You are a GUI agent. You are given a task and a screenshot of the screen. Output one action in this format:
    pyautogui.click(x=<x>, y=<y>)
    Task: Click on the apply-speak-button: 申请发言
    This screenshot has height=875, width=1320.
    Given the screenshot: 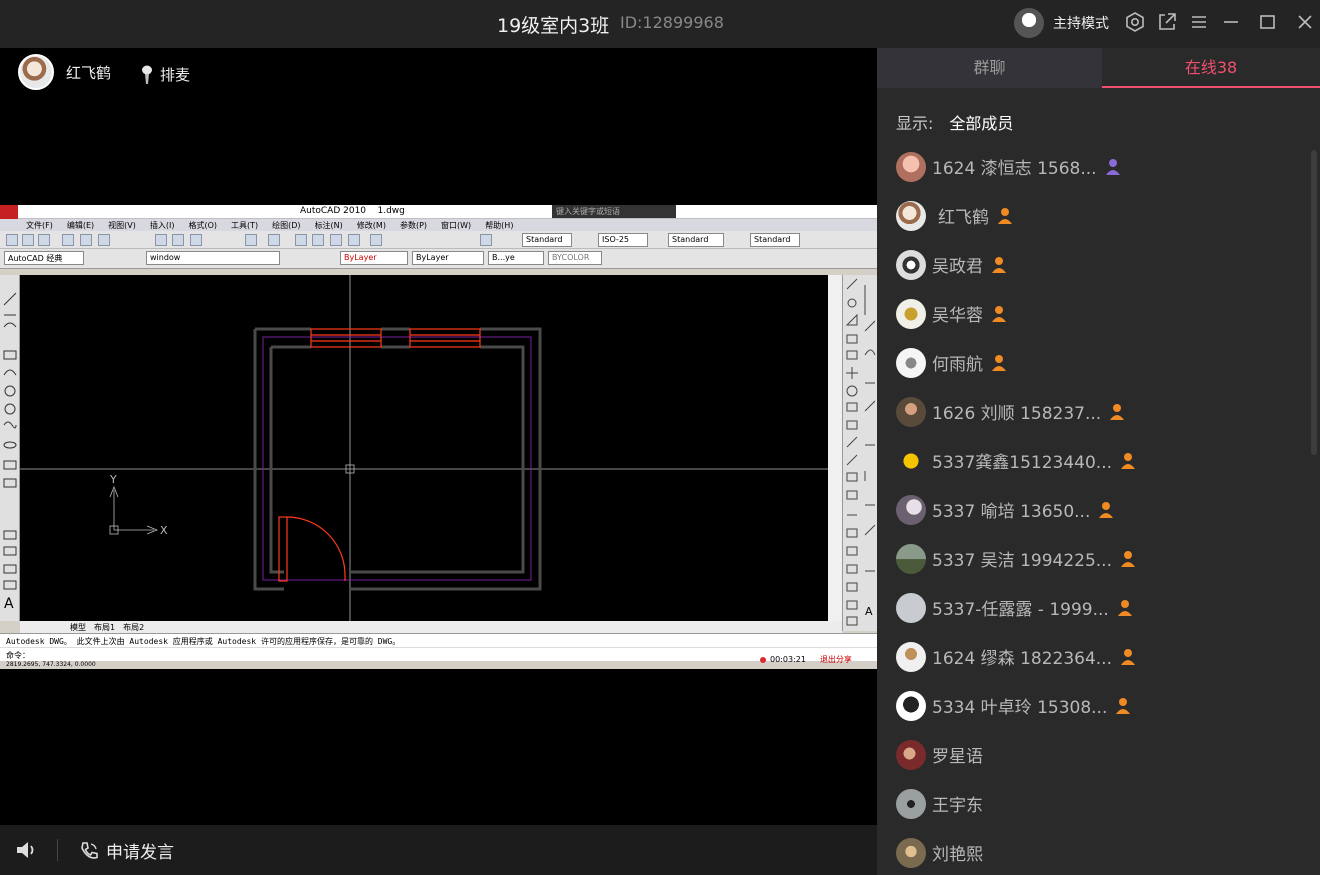 What is the action you would take?
    pyautogui.click(x=126, y=850)
    